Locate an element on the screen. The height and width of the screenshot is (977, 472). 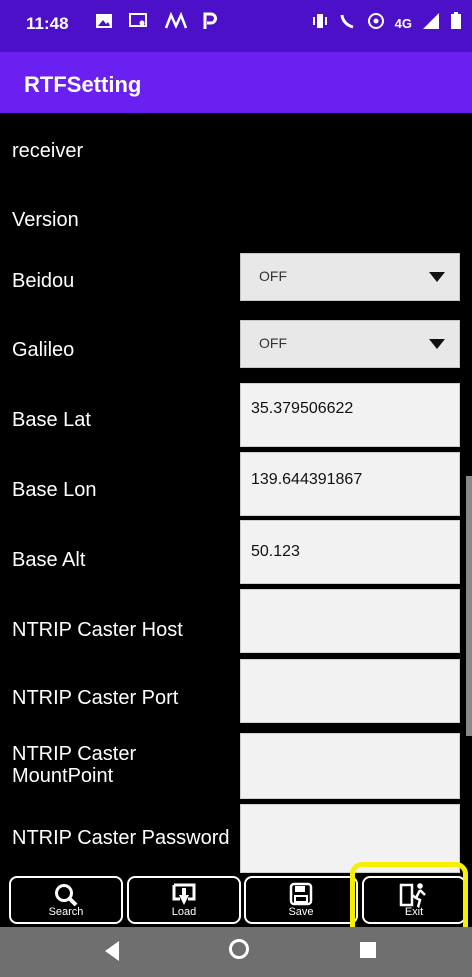
base-alt-input: 50.123 is located at coordinates (350, 552).